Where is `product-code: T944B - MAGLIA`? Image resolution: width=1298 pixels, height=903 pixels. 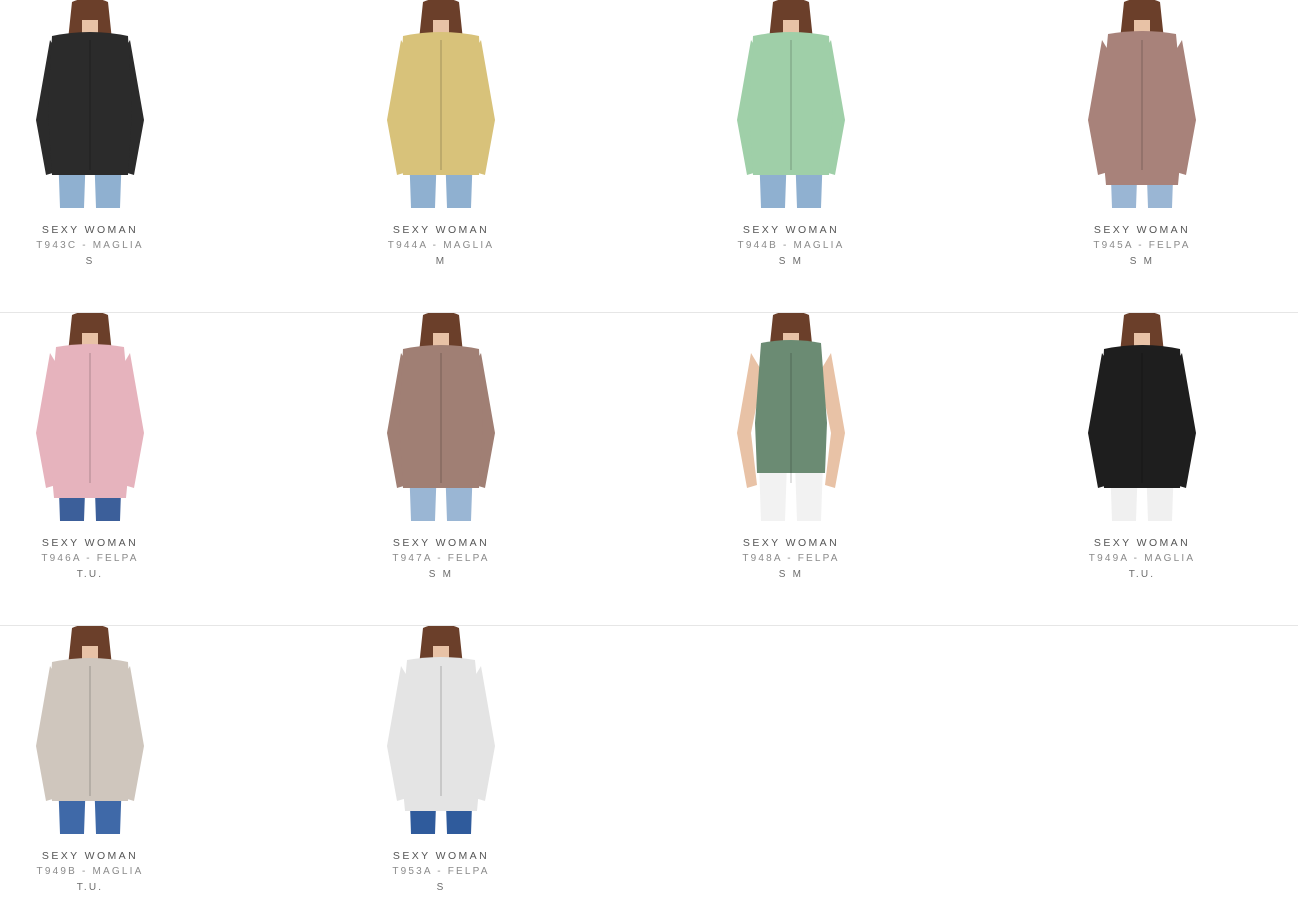 product-code: T944B - MAGLIA is located at coordinates (791, 246).